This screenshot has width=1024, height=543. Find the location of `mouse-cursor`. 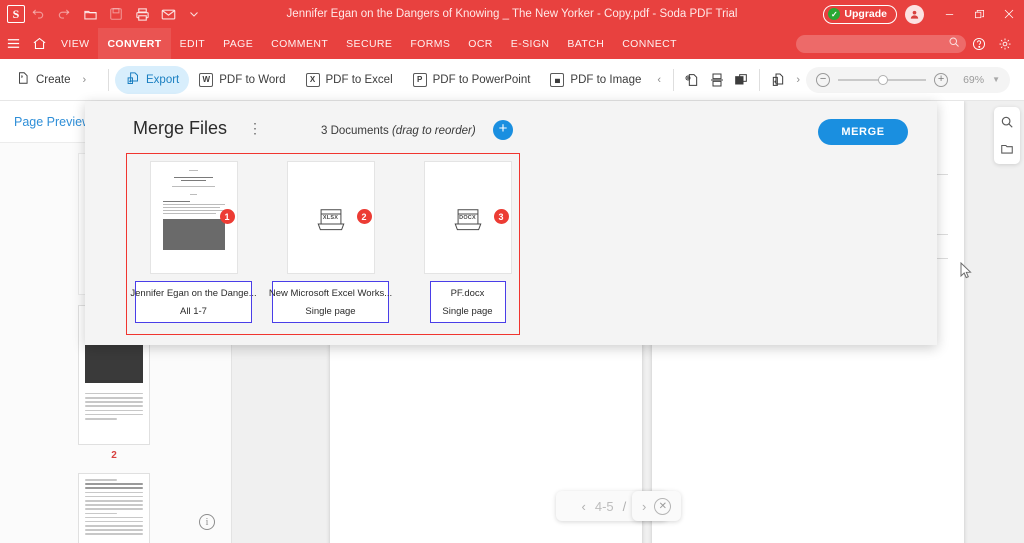

mouse-cursor is located at coordinates (966, 273).